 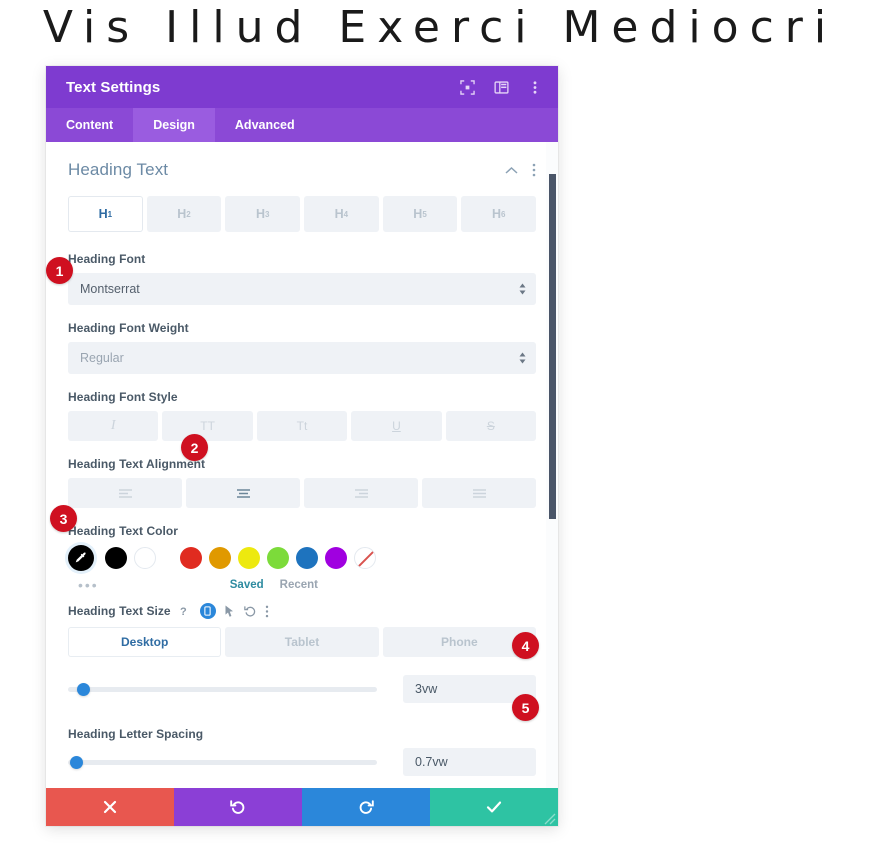 I want to click on section-actions, so click(x=520, y=170).